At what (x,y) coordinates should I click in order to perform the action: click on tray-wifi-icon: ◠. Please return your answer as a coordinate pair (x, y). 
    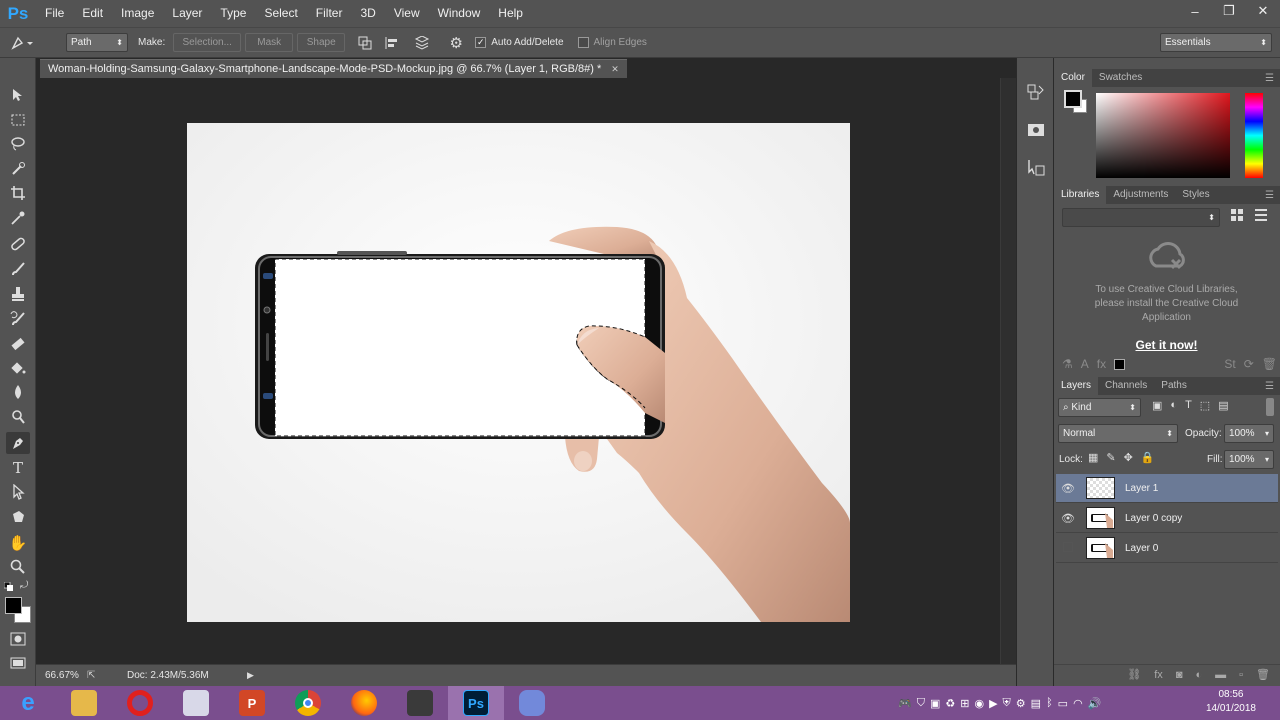
    Looking at the image, I should click on (1078, 703).